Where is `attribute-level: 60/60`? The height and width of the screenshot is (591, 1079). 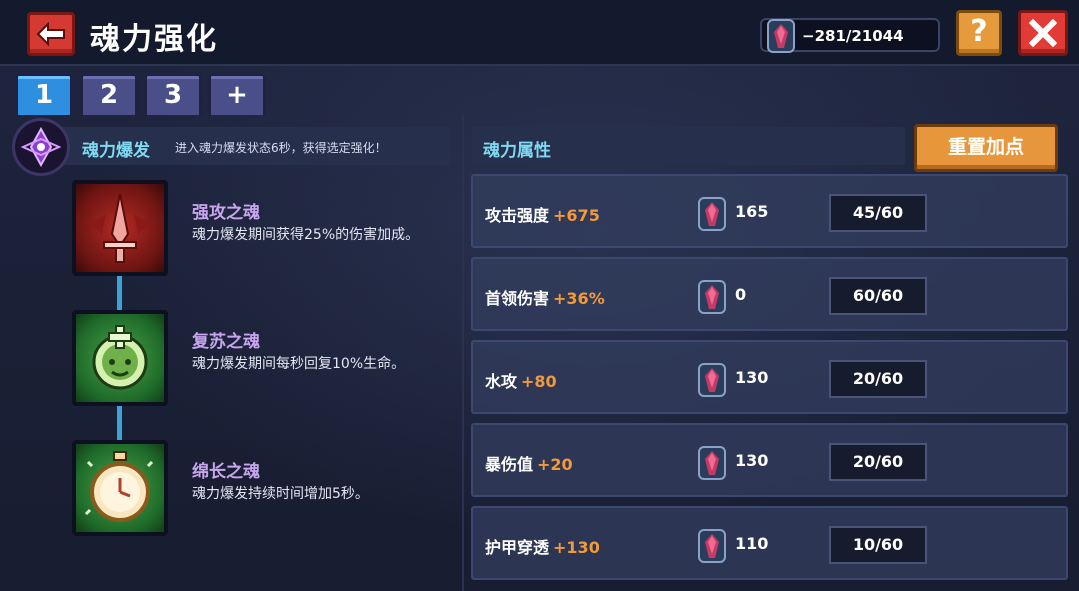
attribute-level: 60/60 is located at coordinates (878, 296).